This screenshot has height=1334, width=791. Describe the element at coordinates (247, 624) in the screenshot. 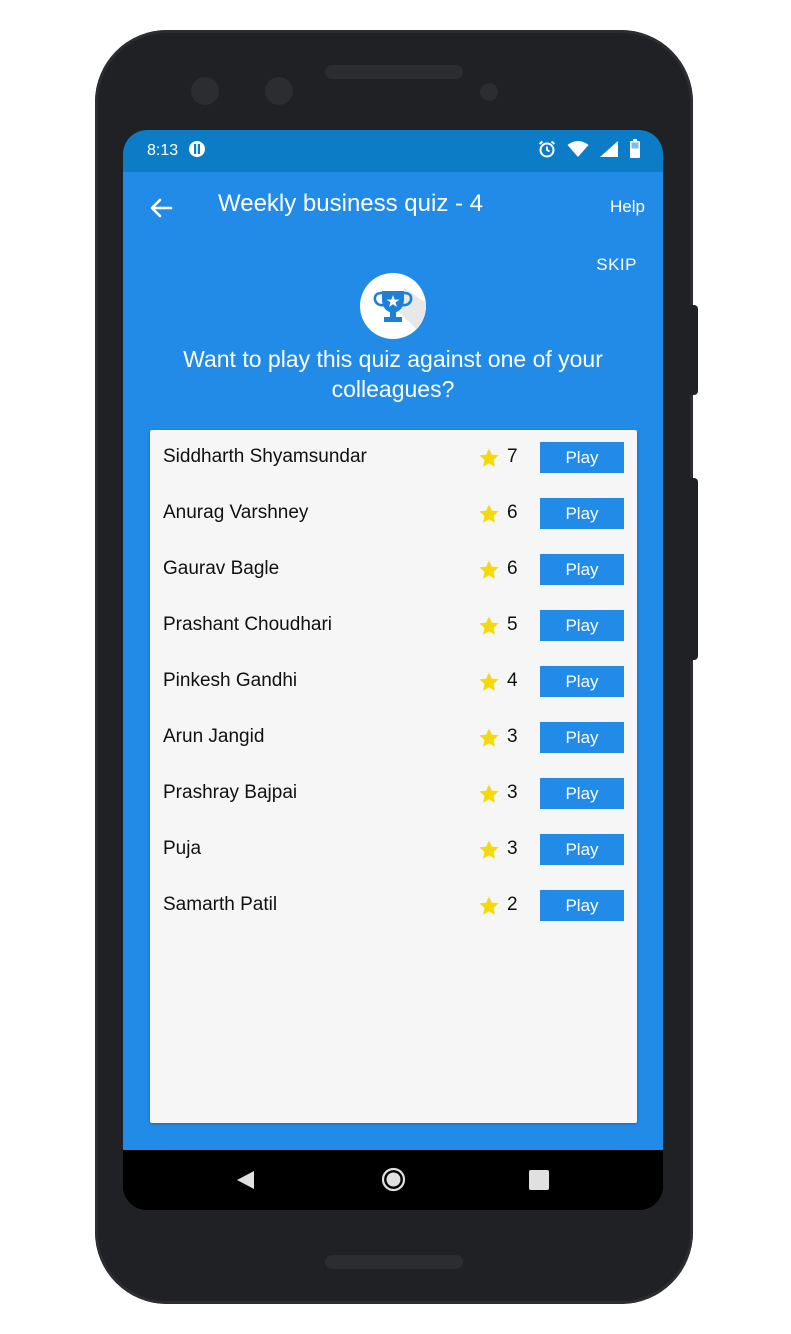

I see `colleague-name: Prashant Choudhari` at that location.